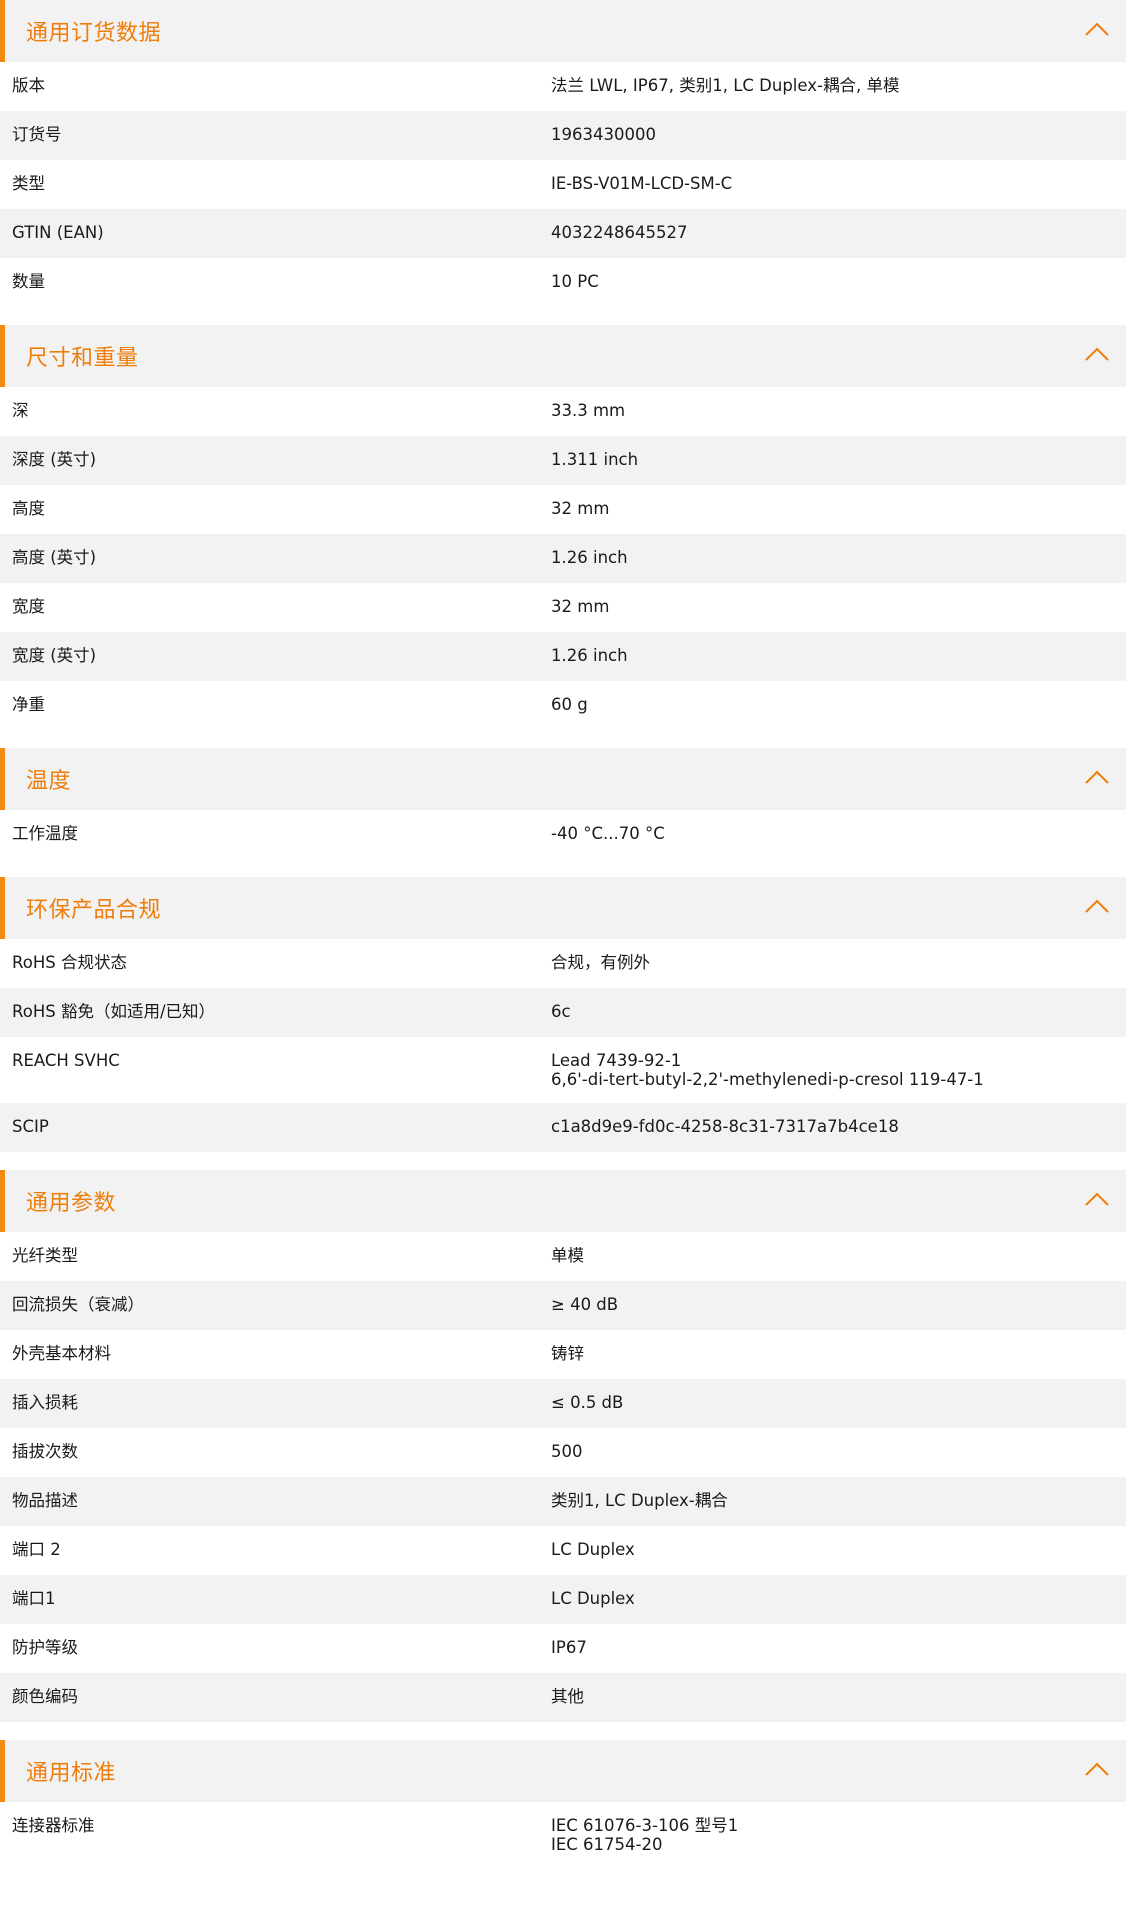  I want to click on spec-row: 类型 IE-BS-V01M-LCD-SM-C, so click(563, 184).